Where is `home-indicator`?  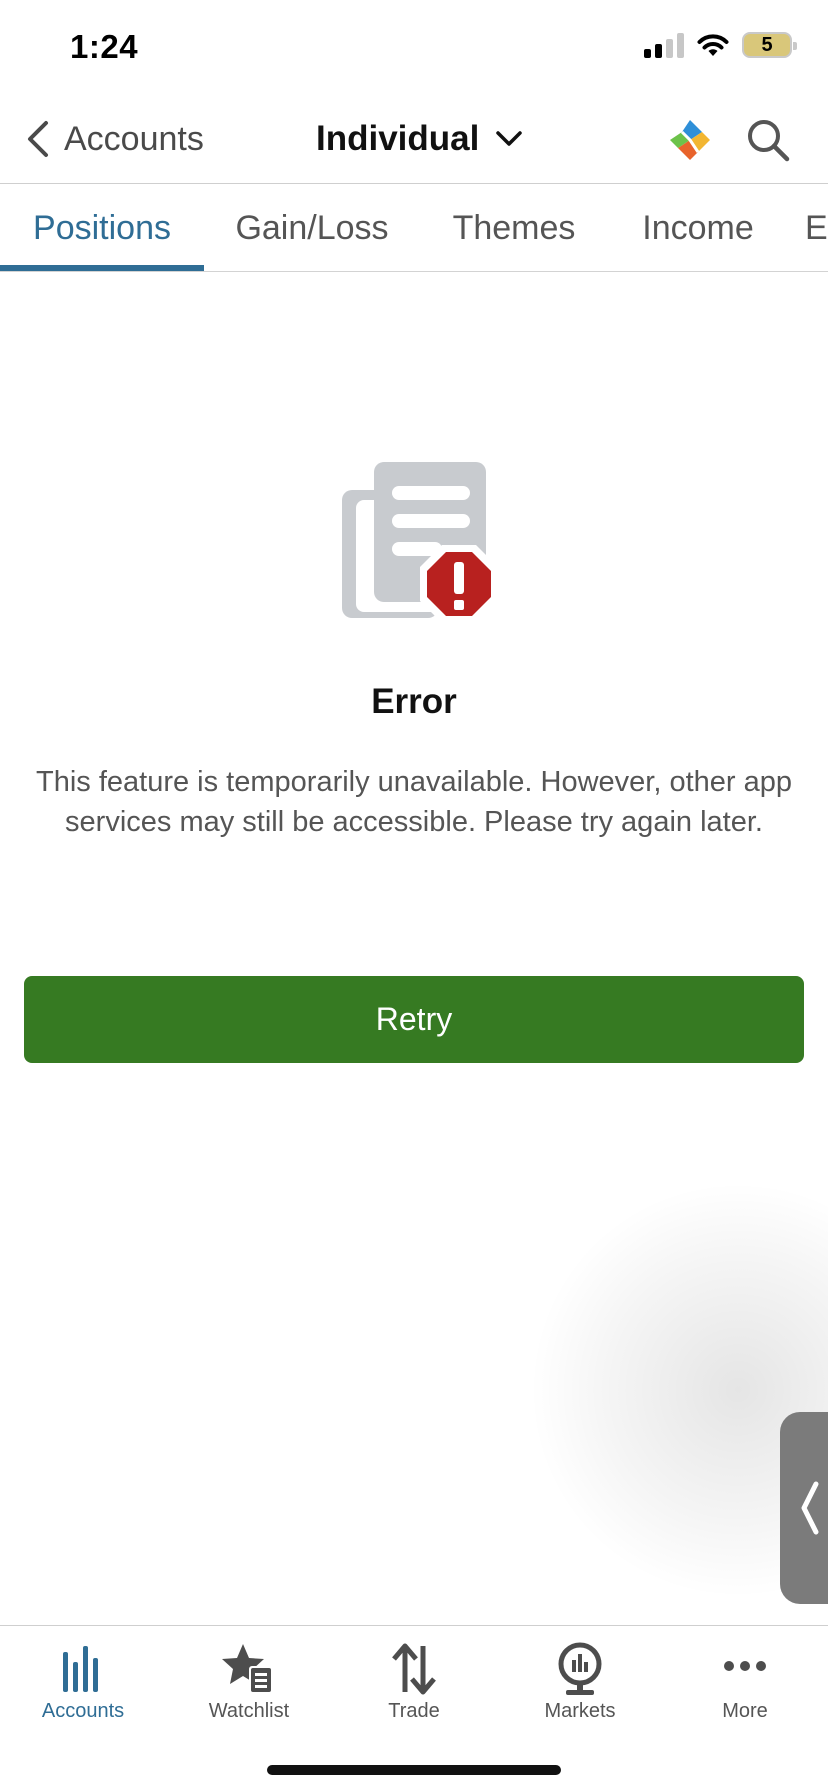
home-indicator is located at coordinates (414, 1770).